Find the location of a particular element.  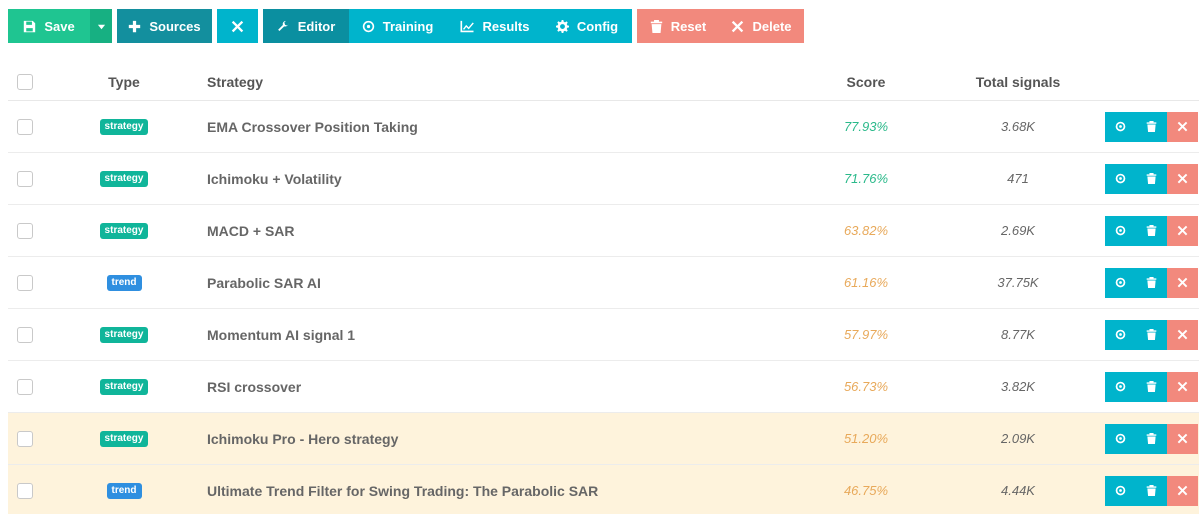

gear-icon is located at coordinates (562, 26).